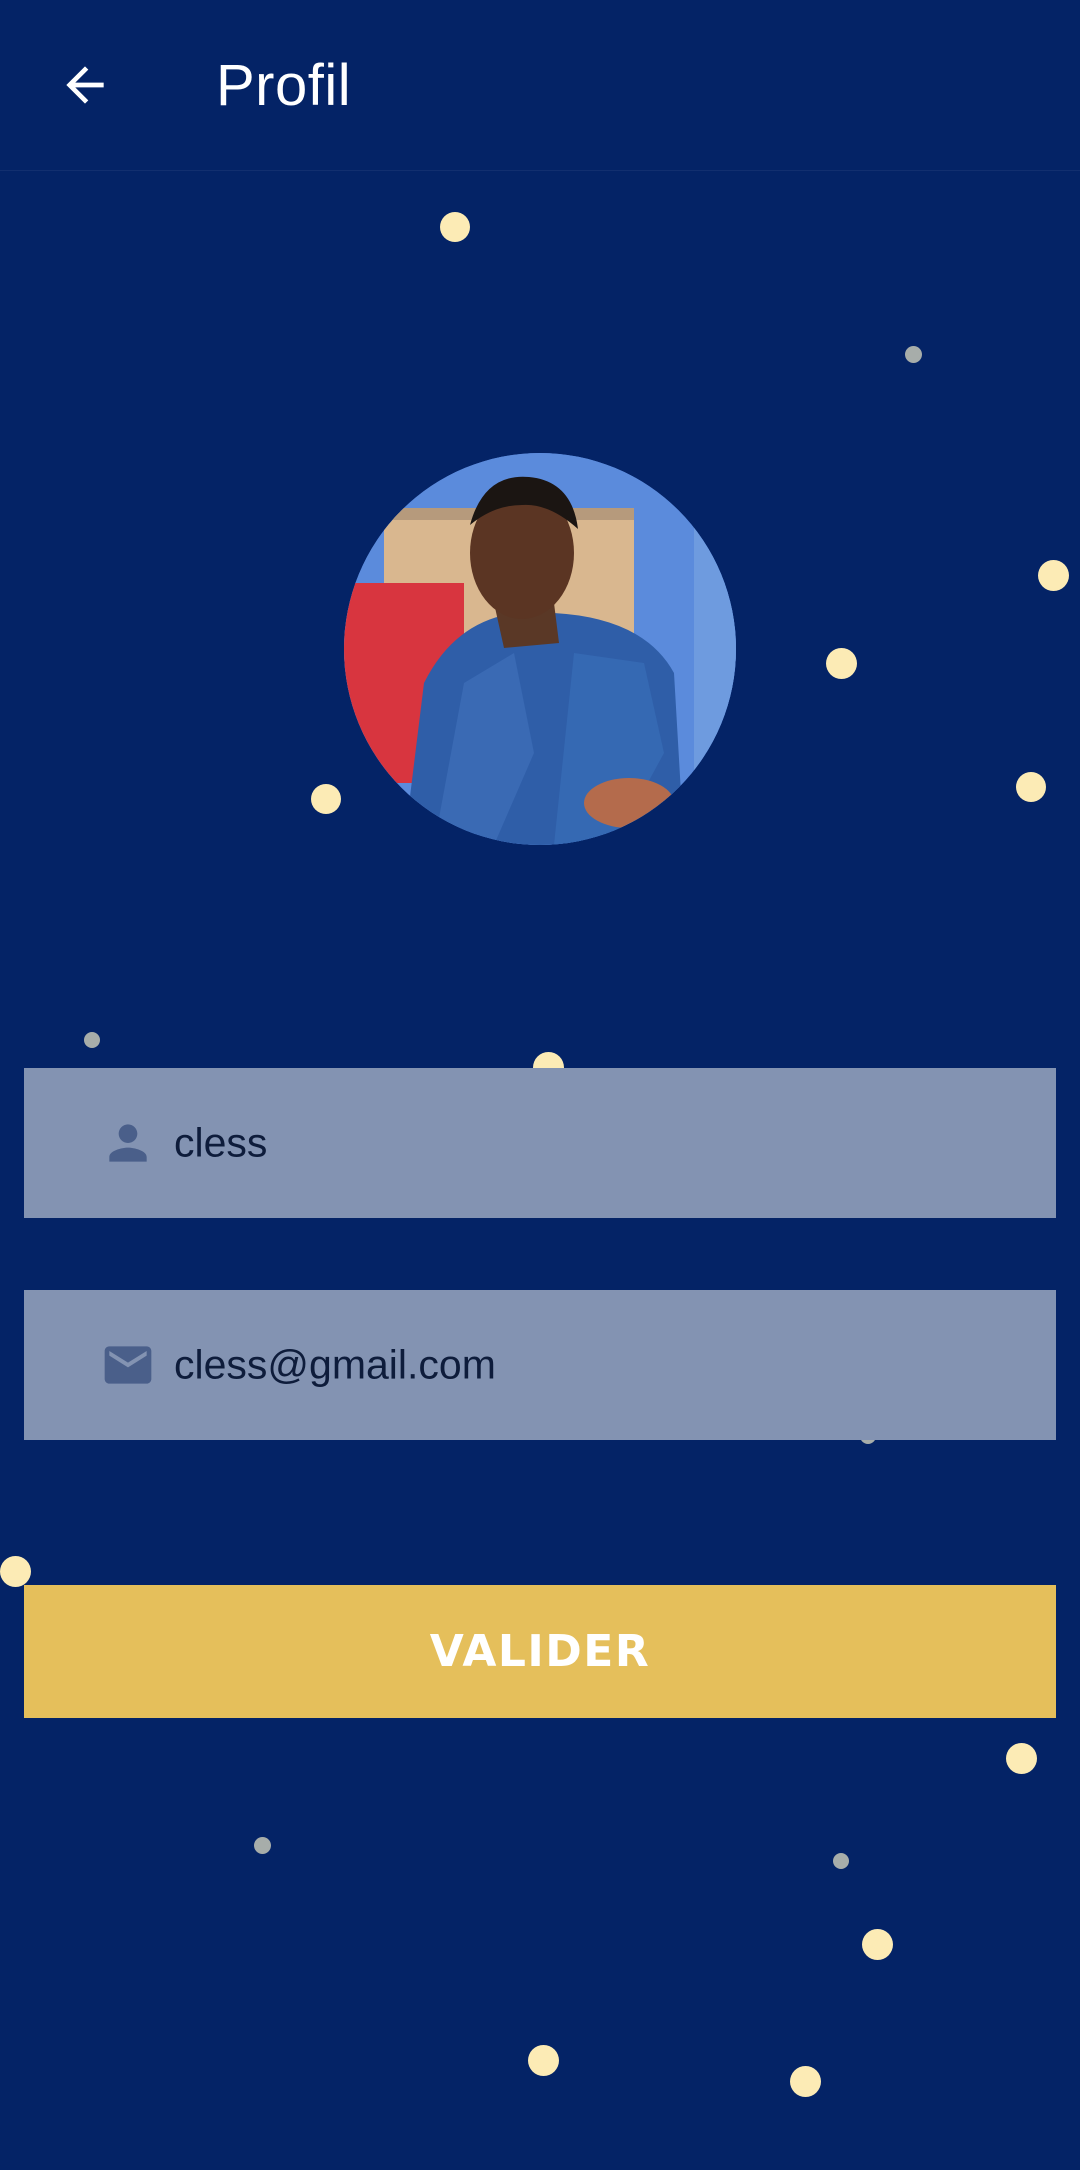  I want to click on validate-button-label: VALIDER, so click(540, 1651).